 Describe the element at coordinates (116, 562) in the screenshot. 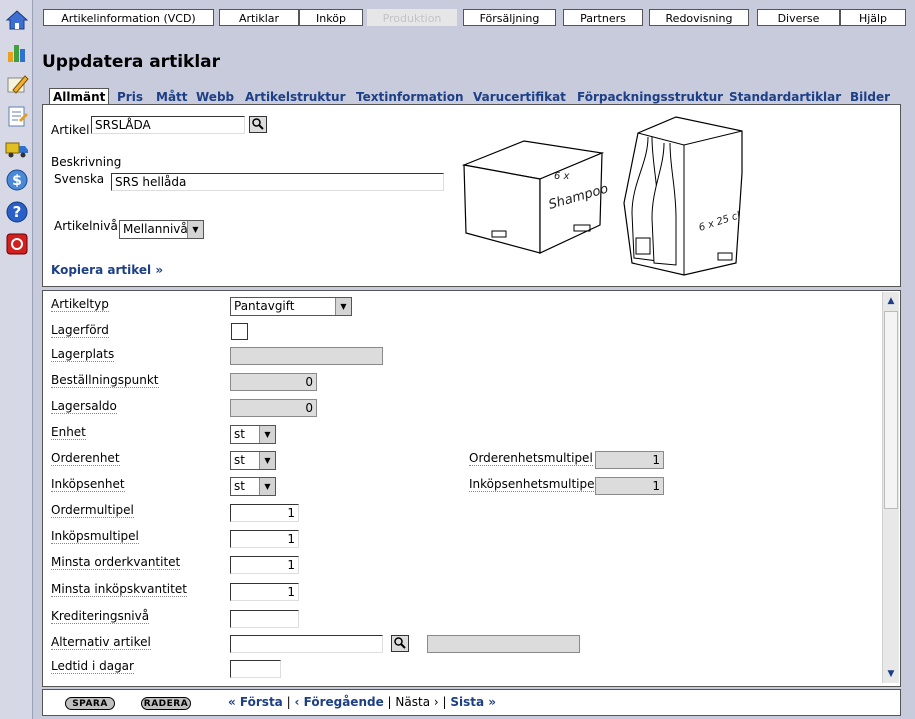

I see `minsta-orderkvantitet-label: Minsta orderkvantitet` at that location.